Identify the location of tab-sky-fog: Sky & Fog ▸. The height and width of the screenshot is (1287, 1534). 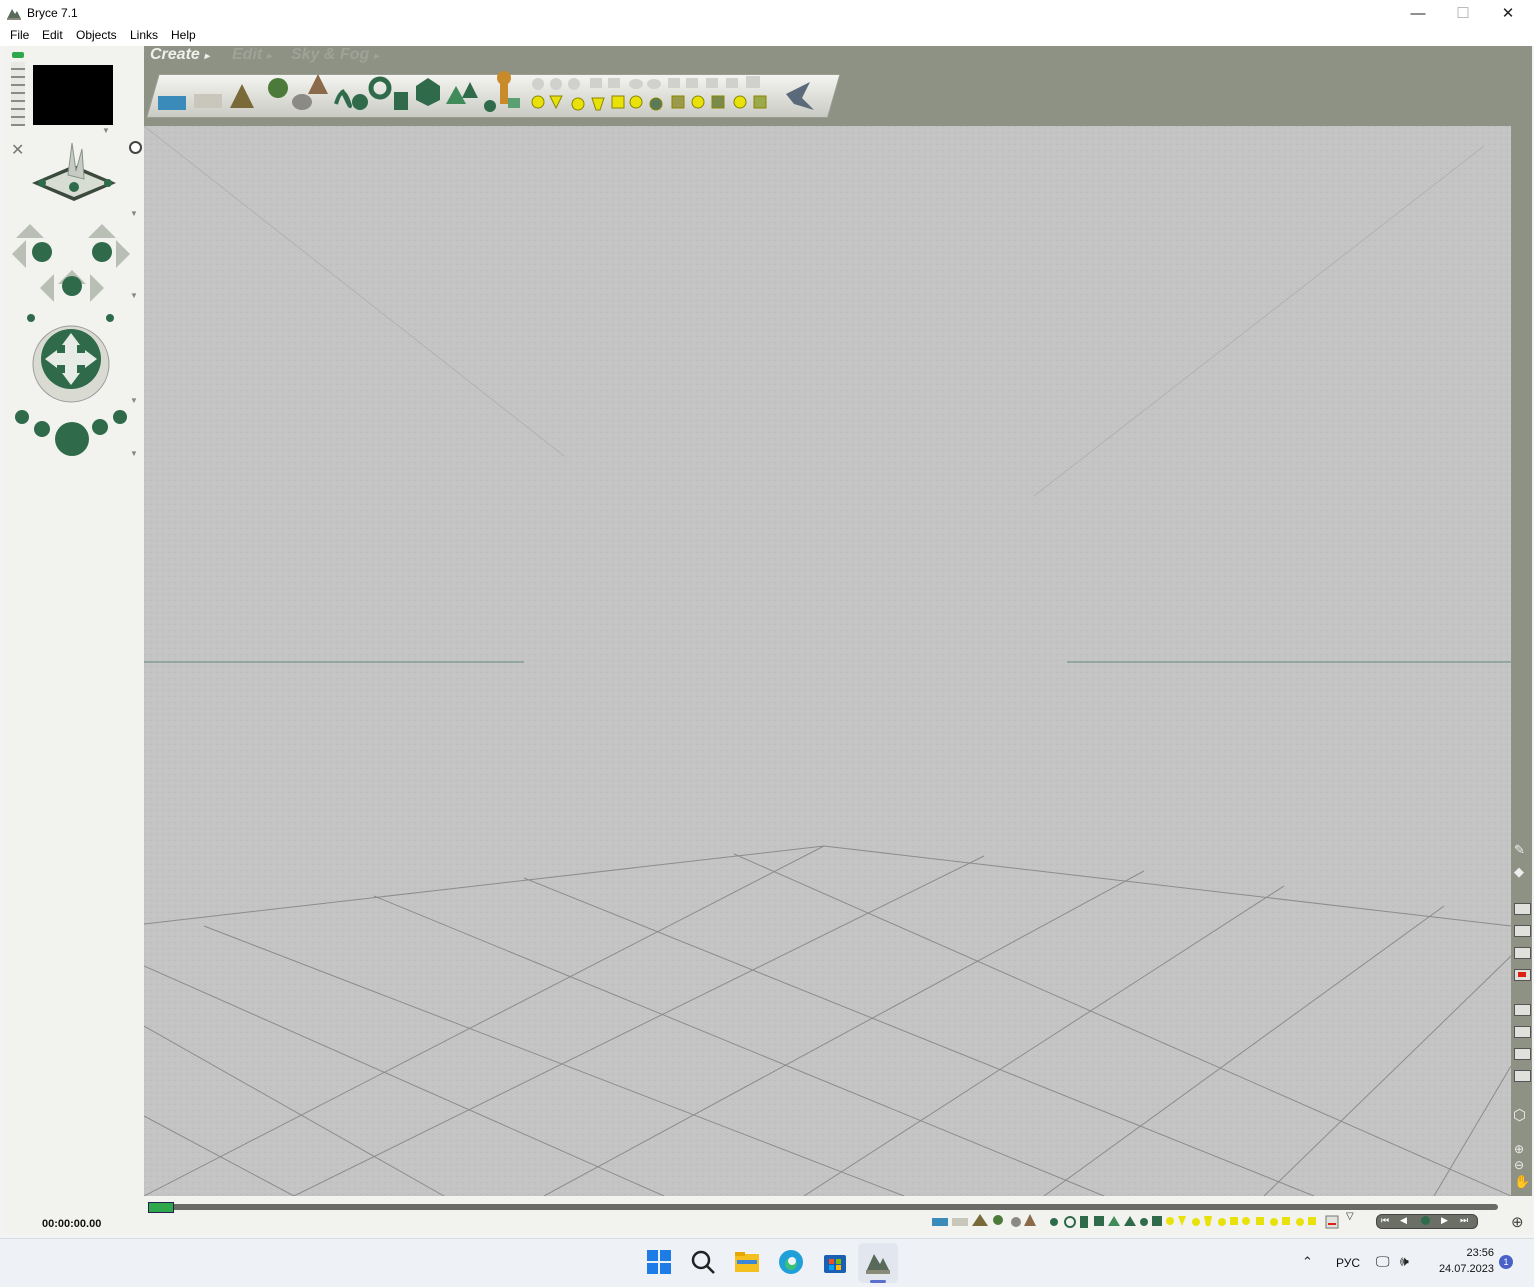
(335, 55).